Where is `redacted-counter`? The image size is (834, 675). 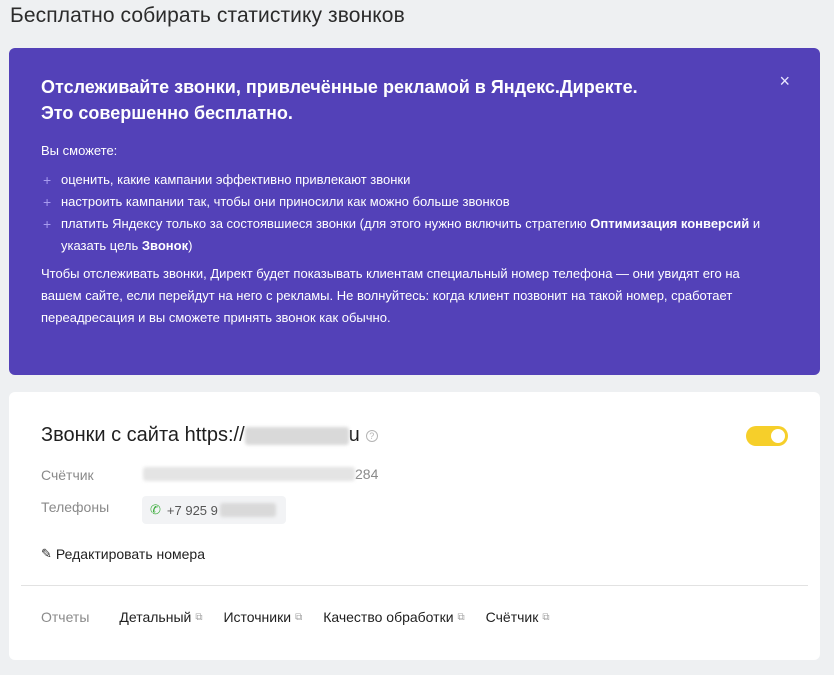 redacted-counter is located at coordinates (249, 474).